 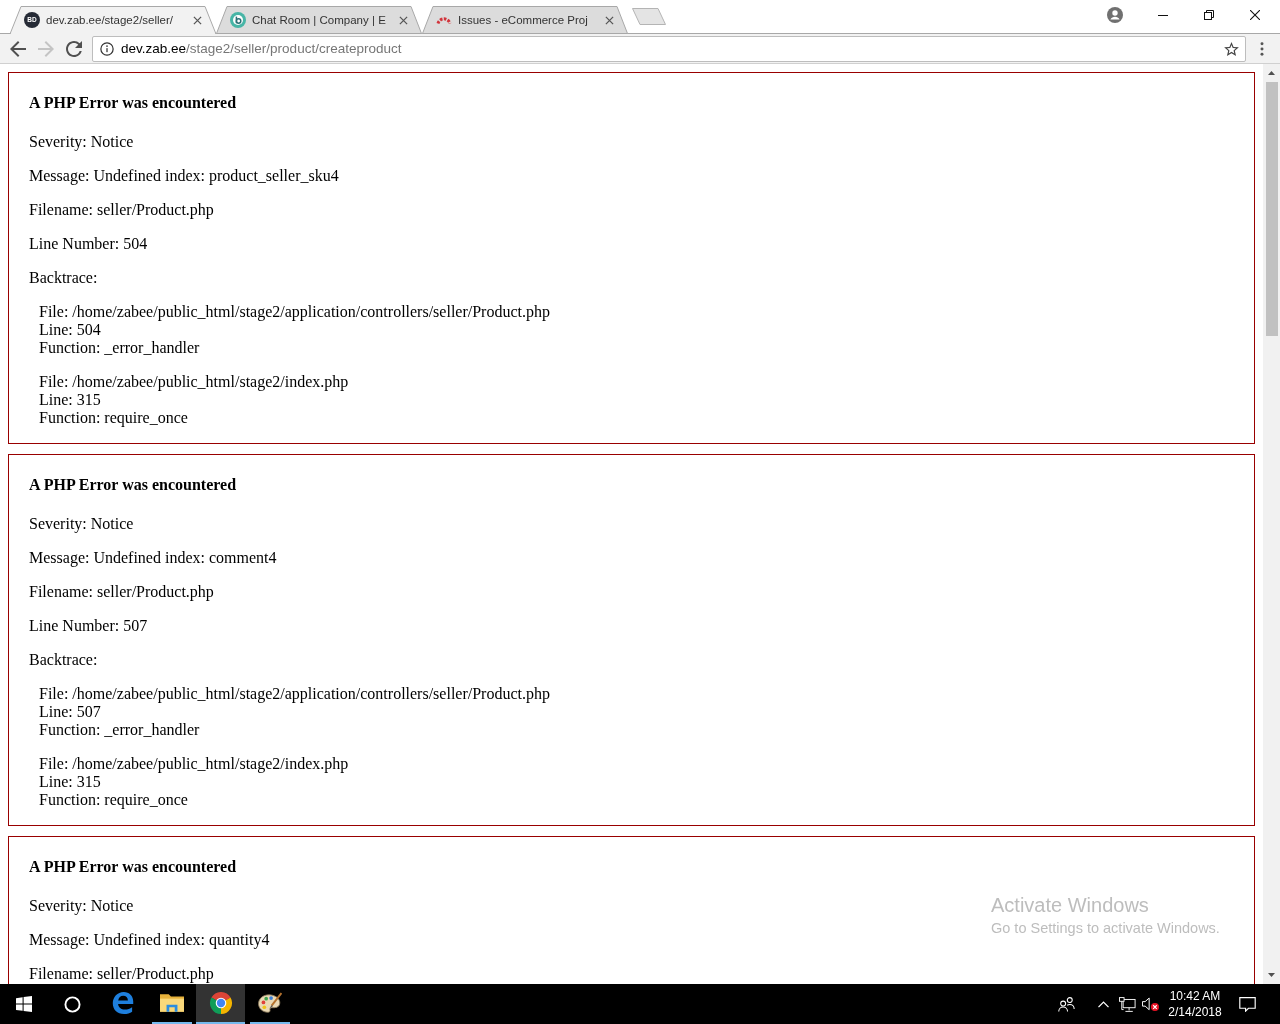 I want to click on scrollbar, so click(x=1271, y=524).